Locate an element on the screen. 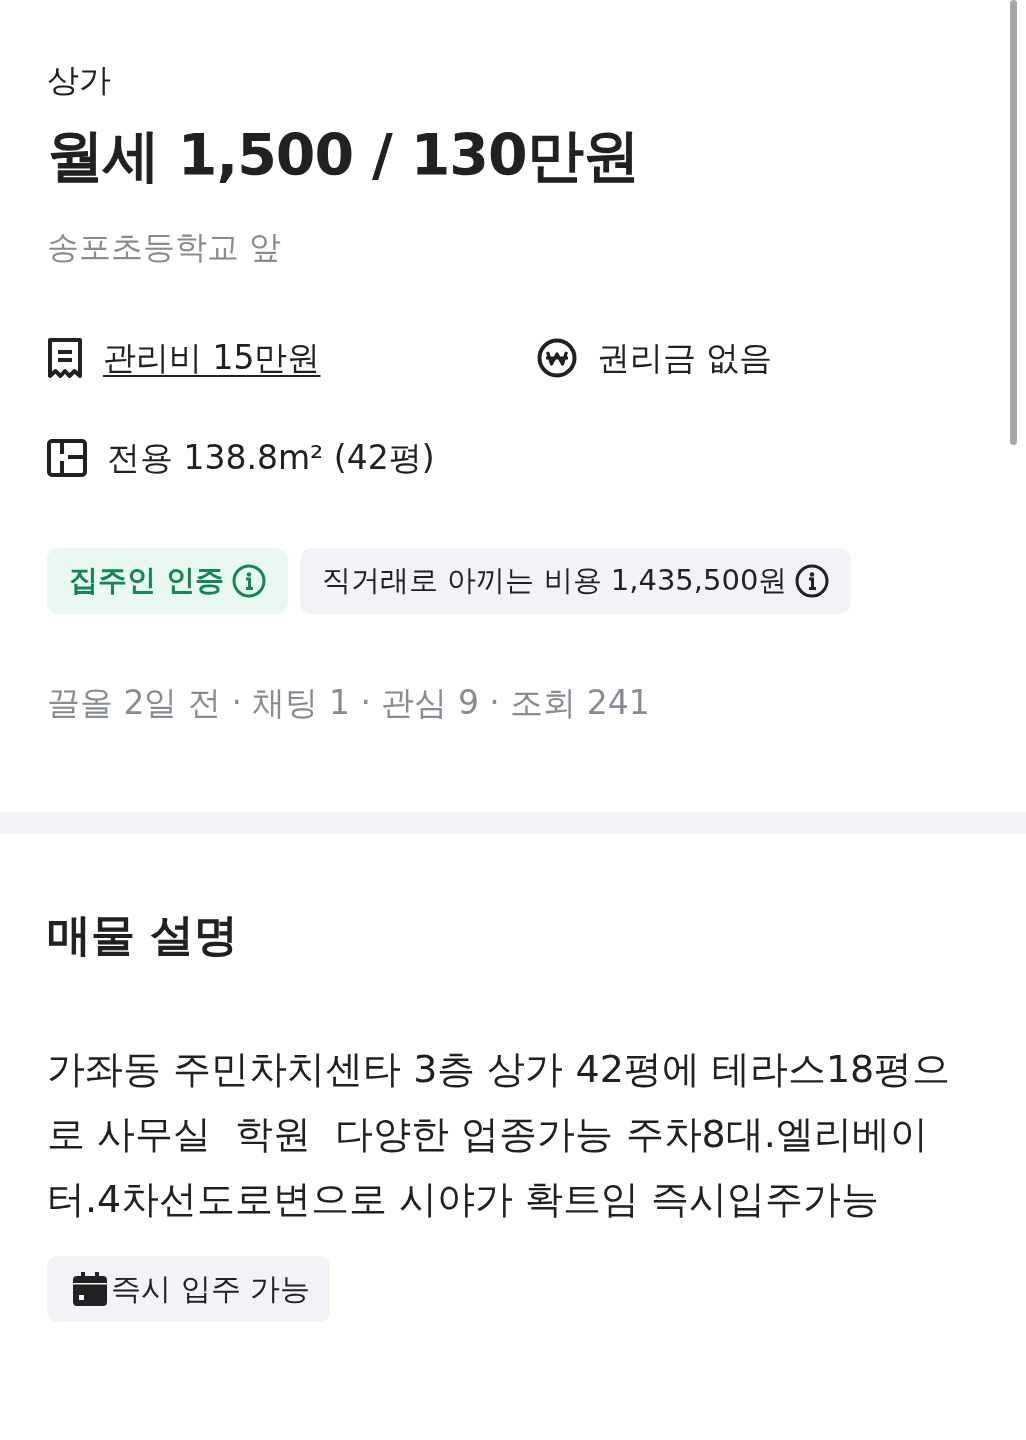 The image size is (1026, 1440). fact-link: 관리비 15만원 is located at coordinates (212, 358).